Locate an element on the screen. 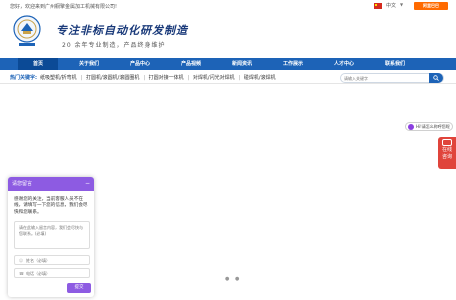 Image resolution: width=456 pixels, height=300 pixels. name-field: ☺ is located at coordinates (52, 260).